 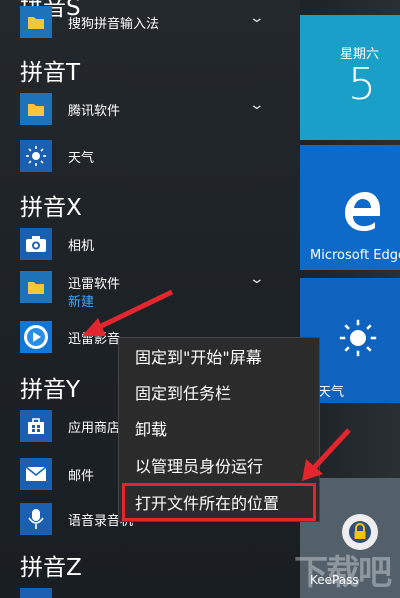 What do you see at coordinates (343, 573) in the screenshot?
I see `watermark: 下载吧` at bounding box center [343, 573].